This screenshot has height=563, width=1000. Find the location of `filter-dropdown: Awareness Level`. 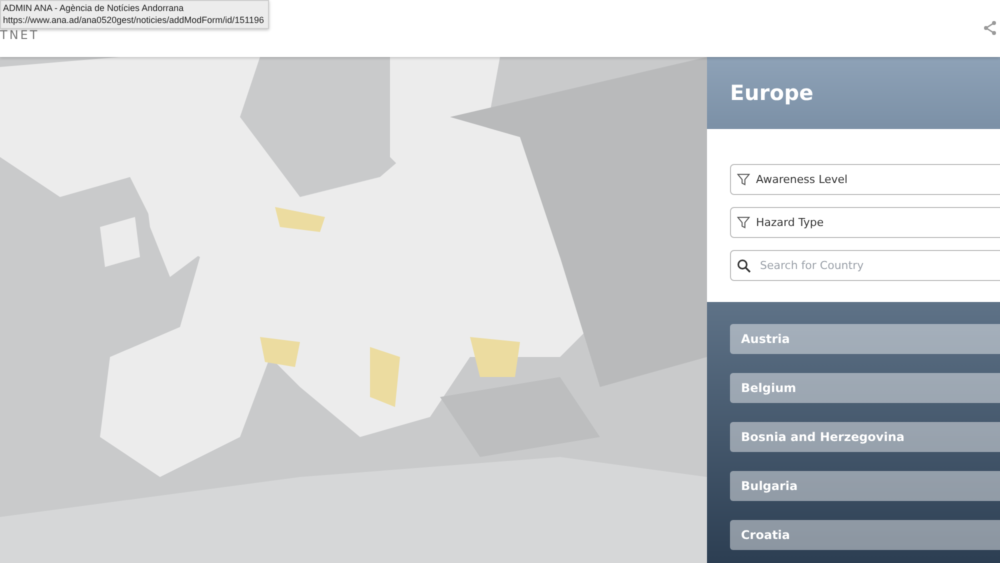

filter-dropdown: Awareness Level is located at coordinates (865, 179).